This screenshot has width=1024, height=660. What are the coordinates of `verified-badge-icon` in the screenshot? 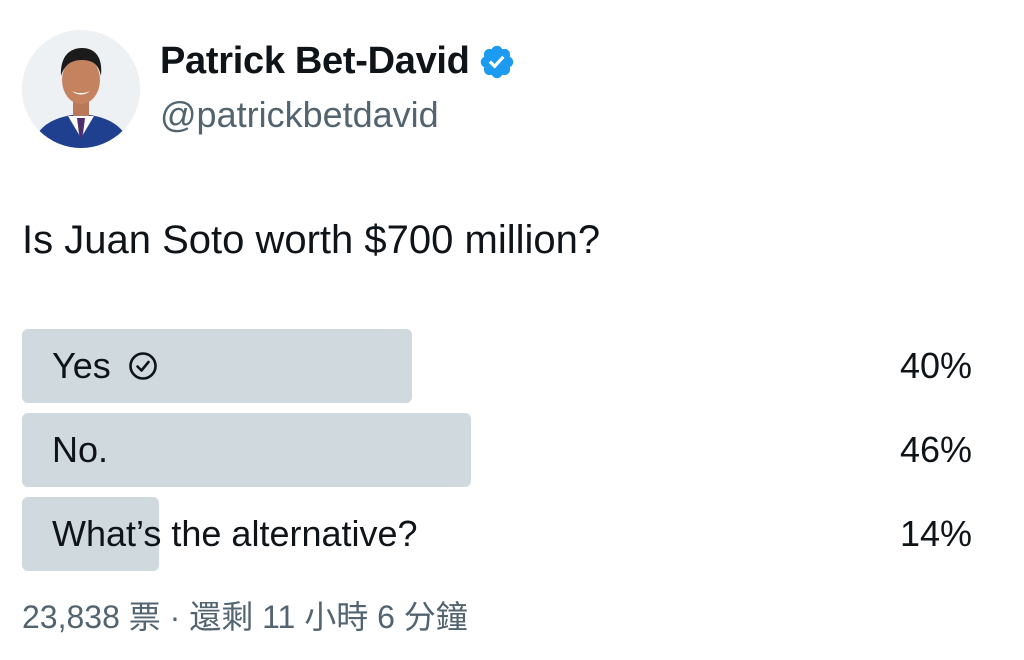 It's located at (497, 62).